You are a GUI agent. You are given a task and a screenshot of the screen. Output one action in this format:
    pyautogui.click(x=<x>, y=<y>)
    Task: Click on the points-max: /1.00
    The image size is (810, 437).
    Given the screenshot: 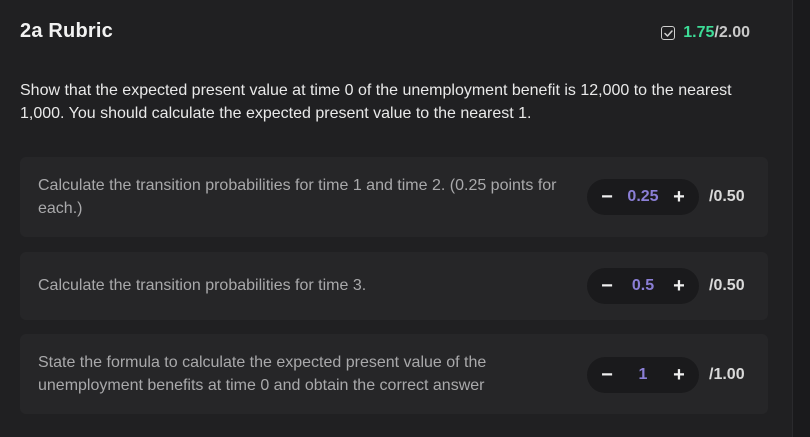 What is the action you would take?
    pyautogui.click(x=727, y=374)
    